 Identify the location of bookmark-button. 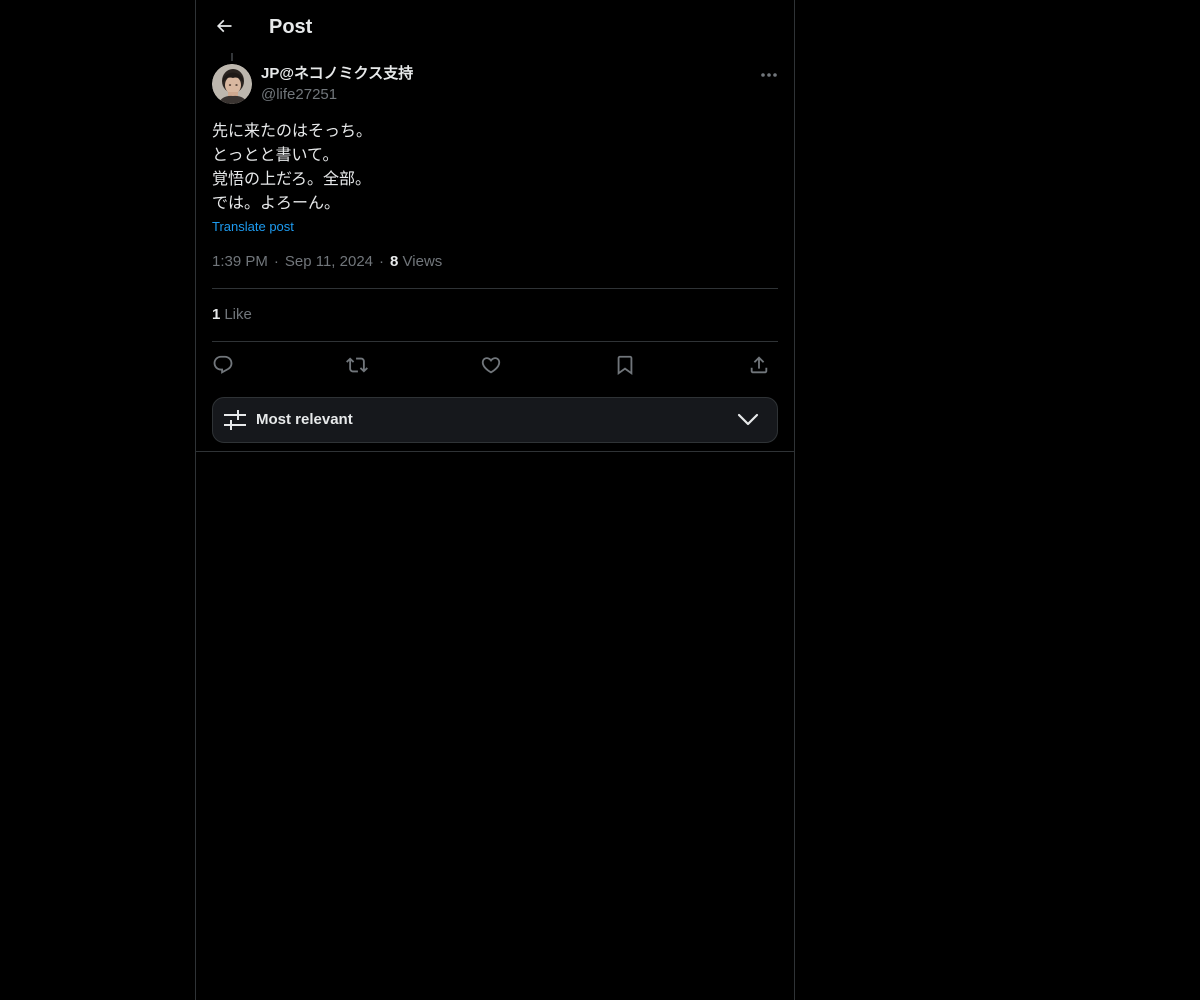
(625, 365).